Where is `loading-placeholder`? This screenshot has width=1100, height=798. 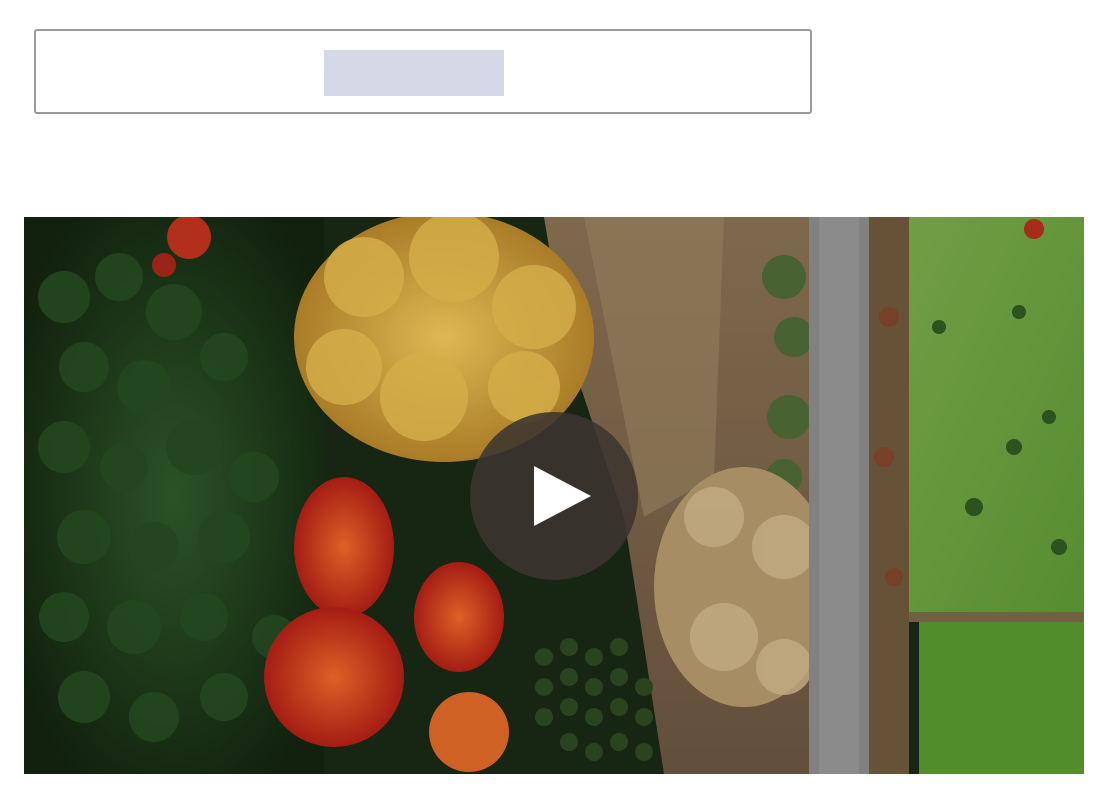 loading-placeholder is located at coordinates (414, 73).